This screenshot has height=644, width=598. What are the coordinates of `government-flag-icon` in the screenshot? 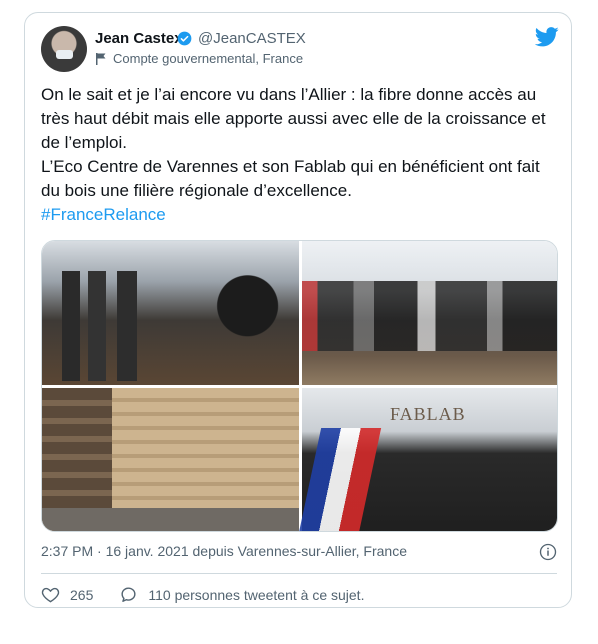 It's located at (101, 59).